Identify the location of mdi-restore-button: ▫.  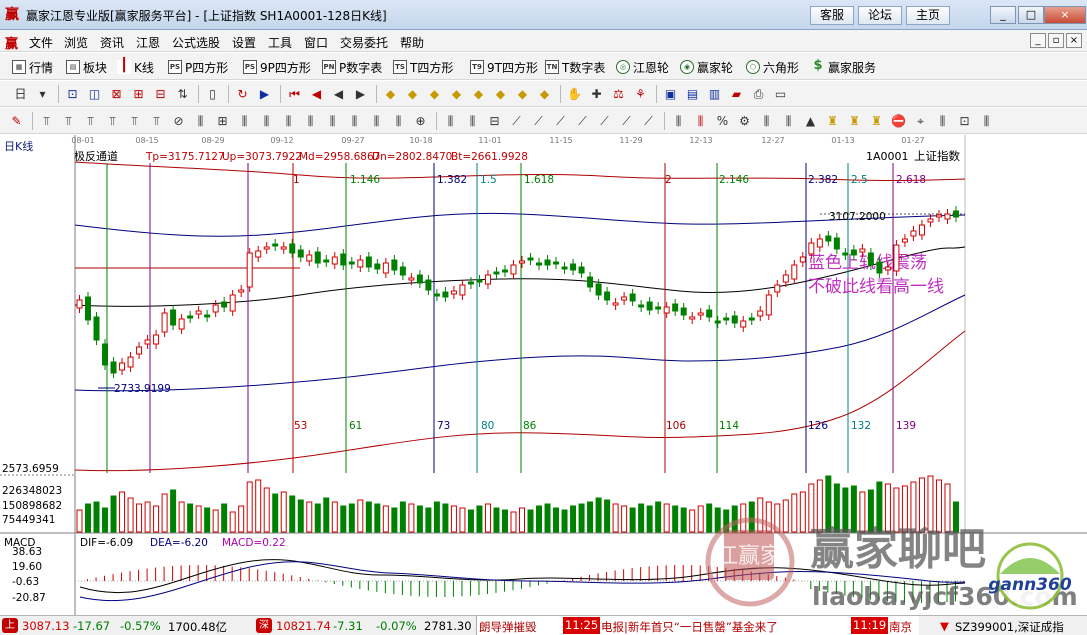
(1056, 40).